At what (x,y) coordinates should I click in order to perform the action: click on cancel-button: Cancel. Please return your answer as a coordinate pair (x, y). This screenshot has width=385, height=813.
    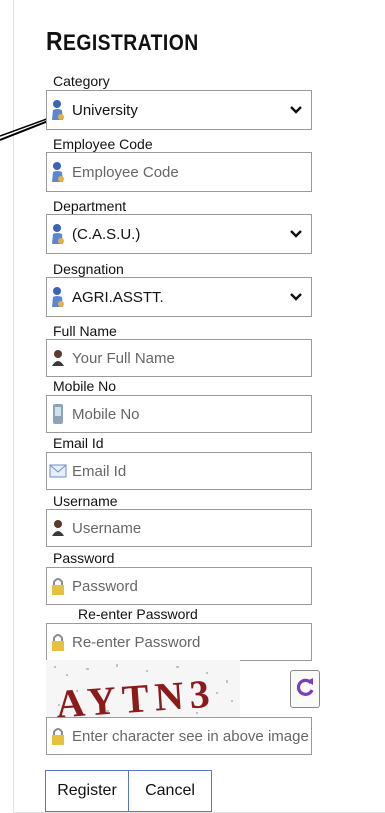
    Looking at the image, I should click on (170, 791).